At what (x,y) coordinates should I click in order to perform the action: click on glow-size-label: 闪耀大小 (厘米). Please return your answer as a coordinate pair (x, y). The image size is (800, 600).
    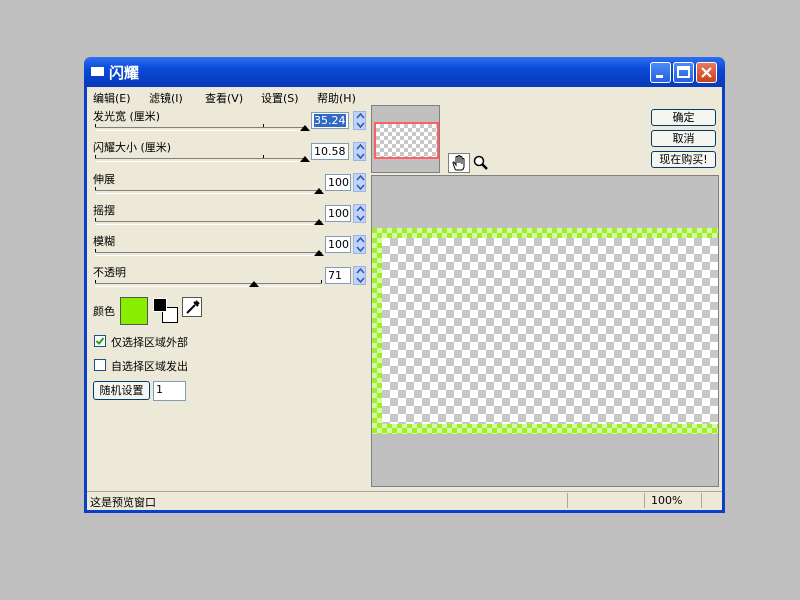
    Looking at the image, I should click on (132, 147).